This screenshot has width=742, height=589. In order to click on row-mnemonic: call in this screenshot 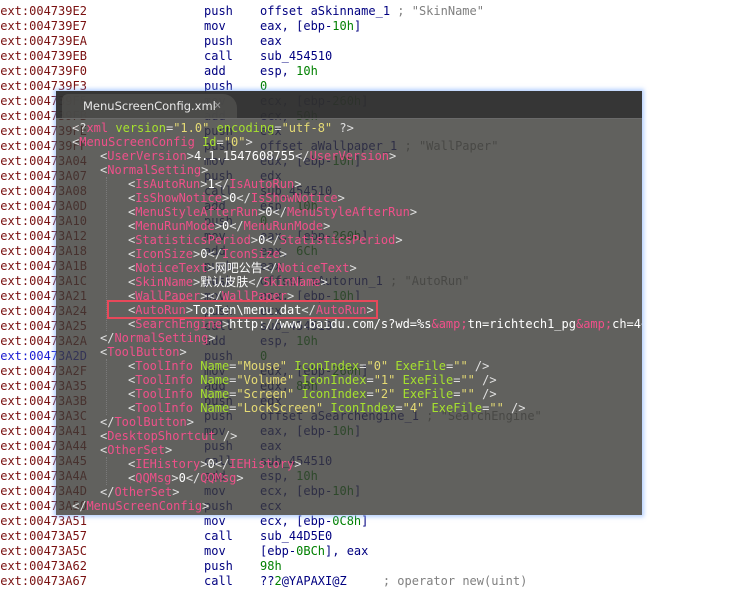, I will do `click(218, 581)`.